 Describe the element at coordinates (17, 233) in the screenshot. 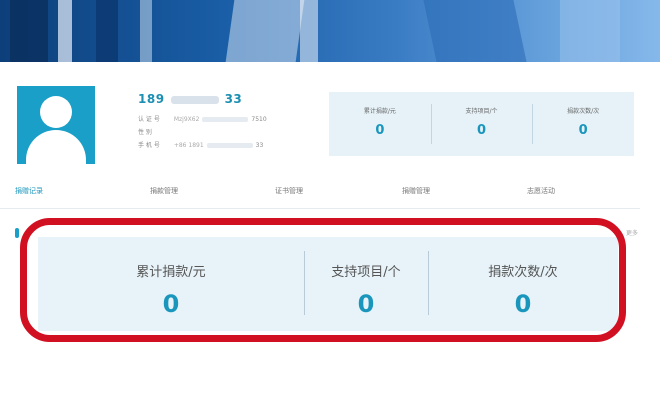

I see `section-marker` at that location.